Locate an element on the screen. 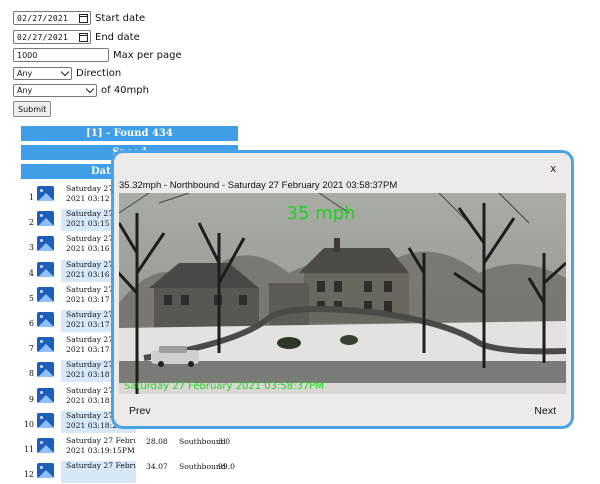  row-number: 10 is located at coordinates (28, 424).